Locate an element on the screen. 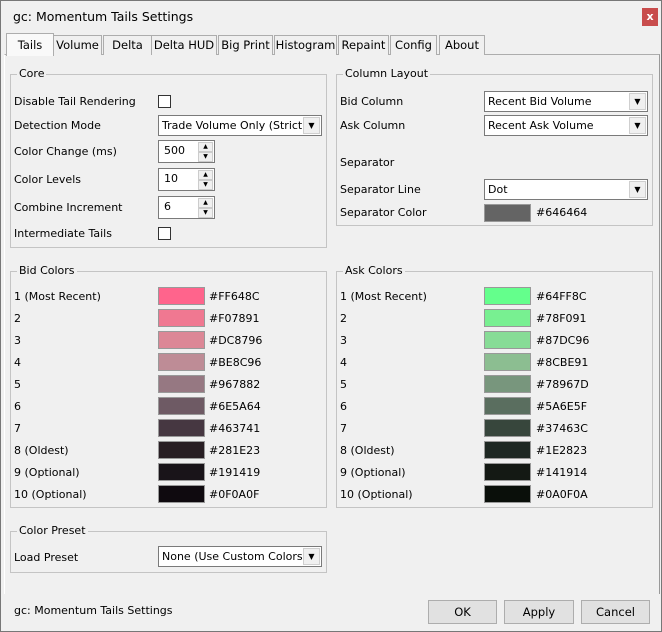 The image size is (662, 632). tab-histogram: Histogram is located at coordinates (305, 45).